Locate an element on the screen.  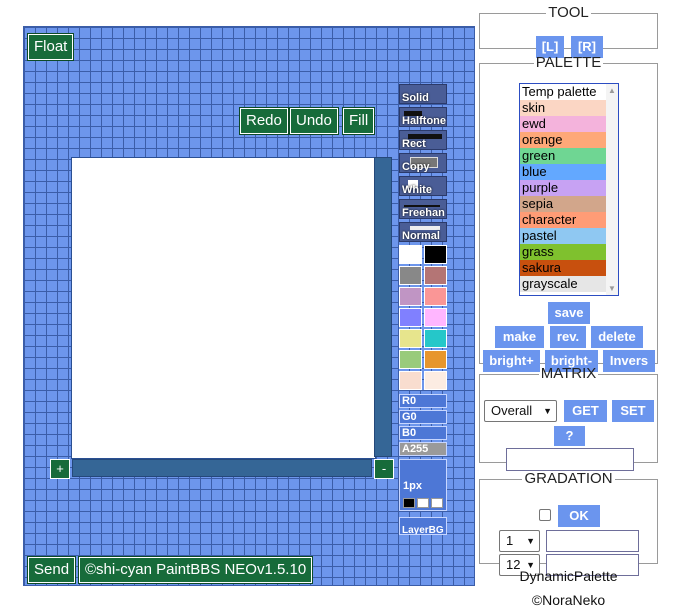
palette-item: skin is located at coordinates (563, 108).